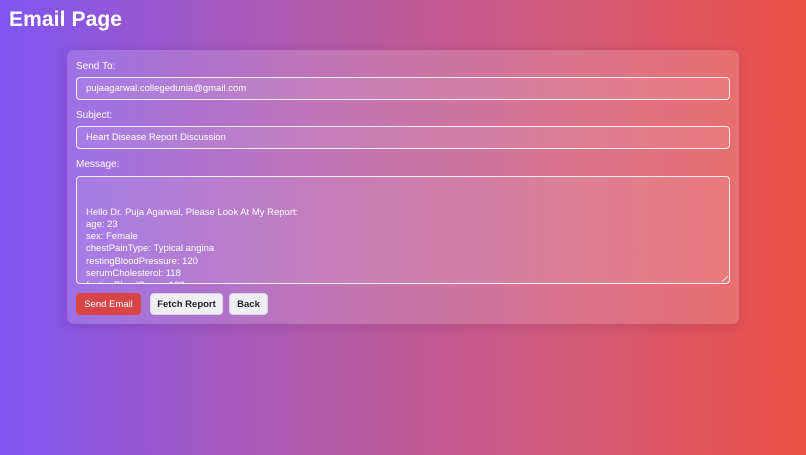 This screenshot has width=806, height=455. What do you see at coordinates (98, 164) in the screenshot?
I see `message-label: Message:` at bounding box center [98, 164].